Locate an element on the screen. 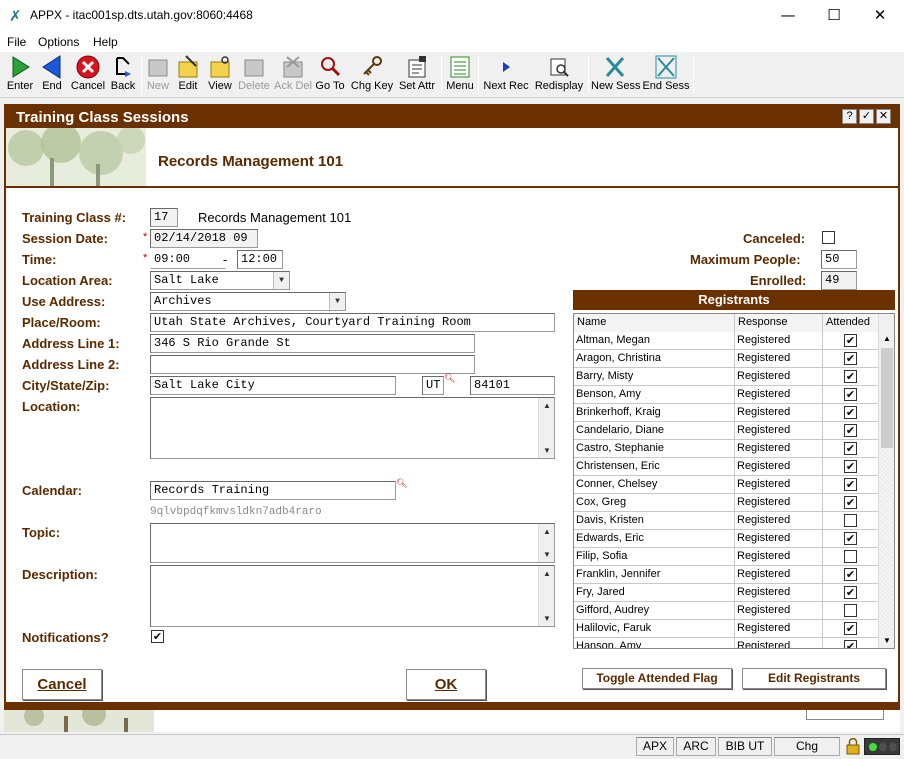  table-row: Edwards, Eric Registered ✔ is located at coordinates (726, 539).